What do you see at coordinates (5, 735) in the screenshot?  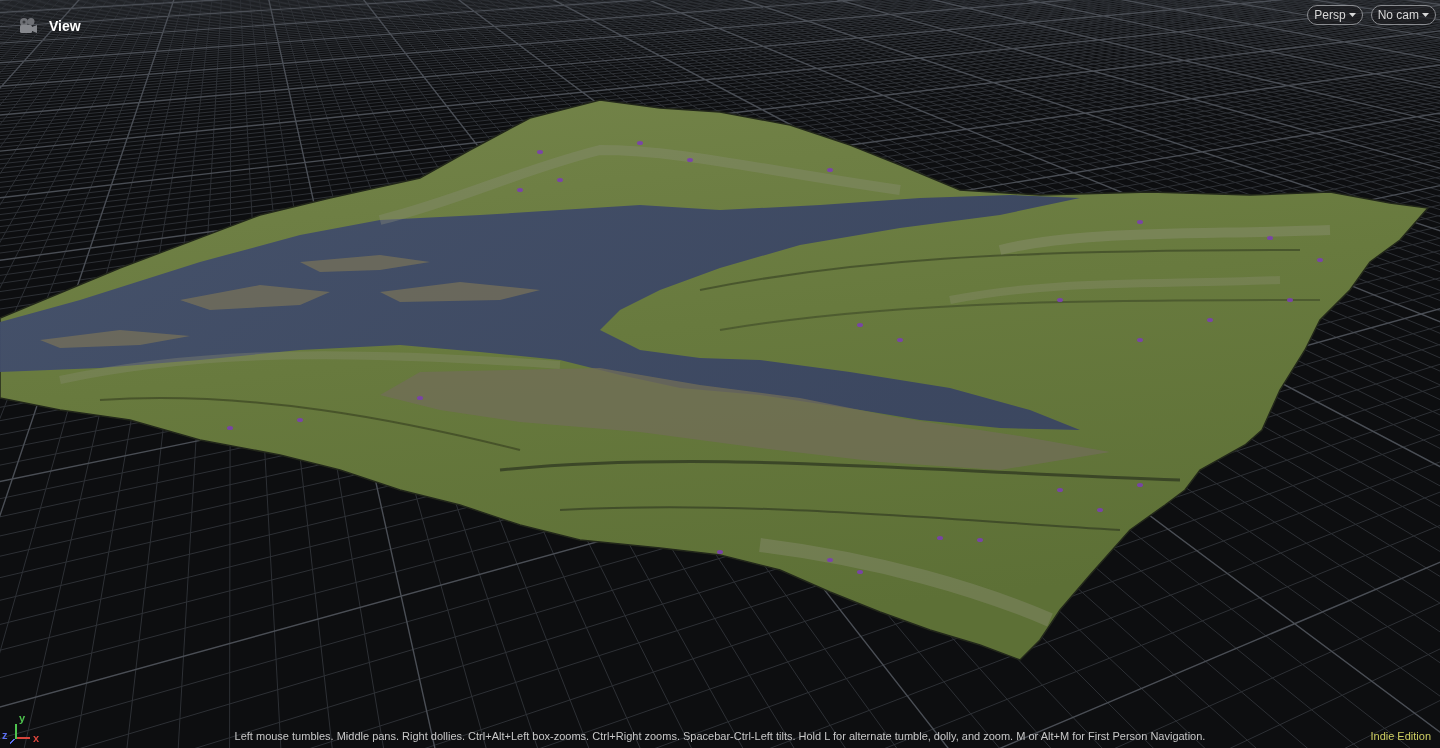 I see `axis-label: z` at bounding box center [5, 735].